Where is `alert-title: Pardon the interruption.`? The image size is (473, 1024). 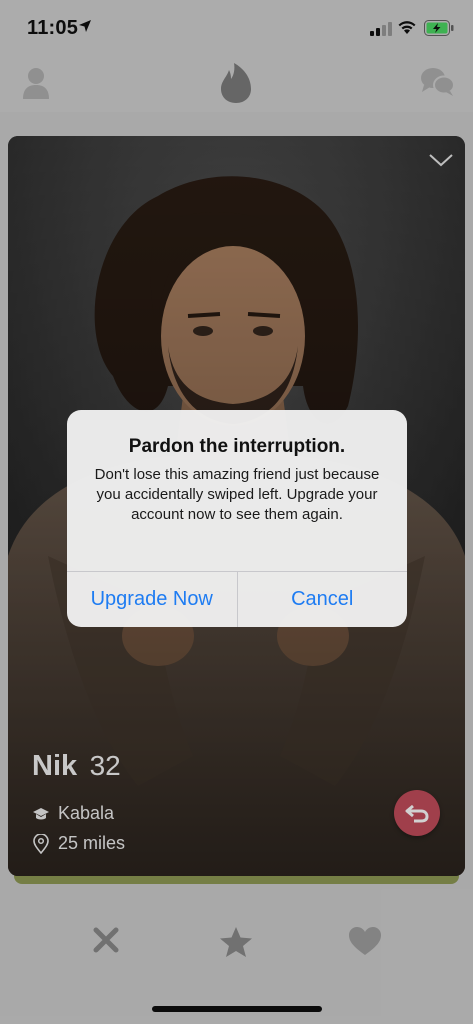 alert-title: Pardon the interruption. is located at coordinates (237, 446).